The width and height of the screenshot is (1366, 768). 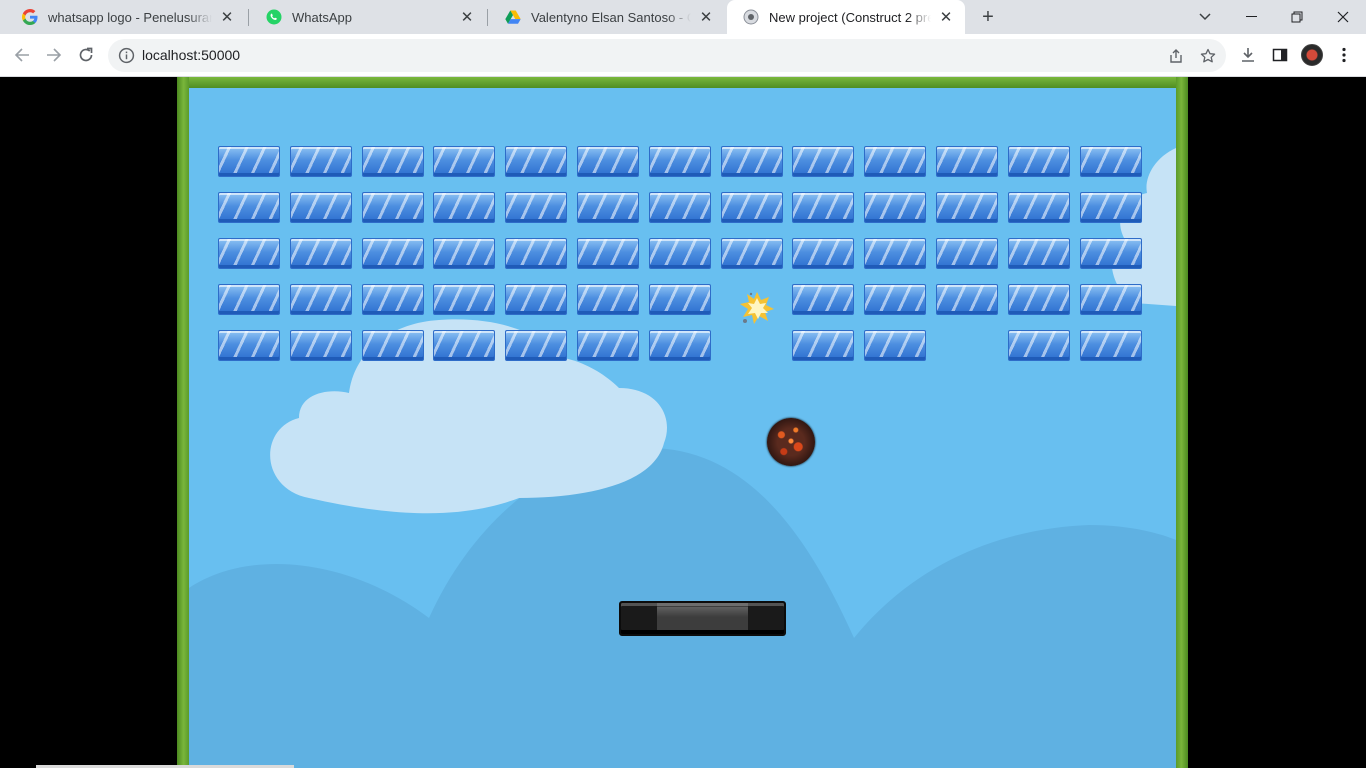 What do you see at coordinates (988, 17) in the screenshot?
I see `new-tab-button: +` at bounding box center [988, 17].